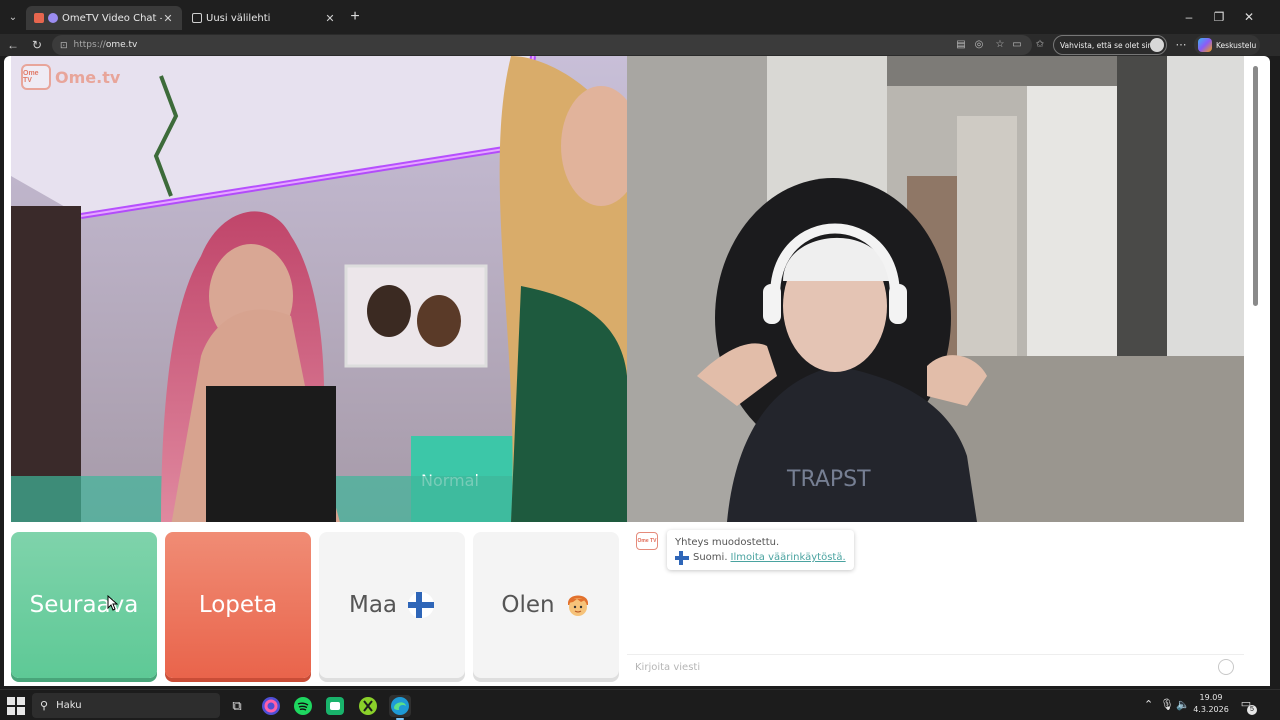  What do you see at coordinates (1252, 710) in the screenshot?
I see `notification-count-badge: 5` at bounding box center [1252, 710].